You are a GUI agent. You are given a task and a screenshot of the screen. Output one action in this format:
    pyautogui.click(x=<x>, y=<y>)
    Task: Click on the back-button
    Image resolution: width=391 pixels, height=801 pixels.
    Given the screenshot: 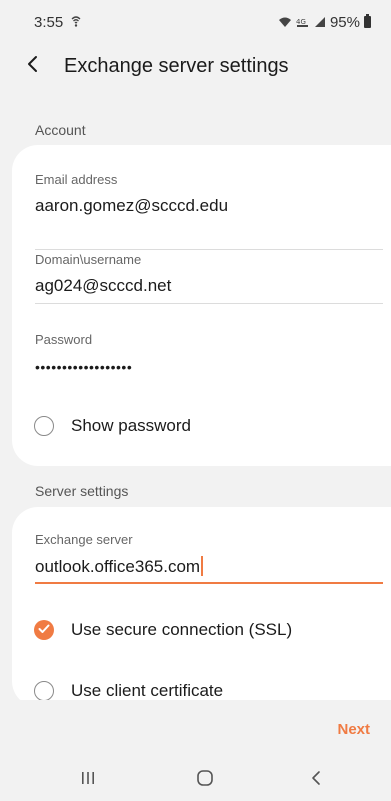 What is the action you would take?
    pyautogui.click(x=41, y=66)
    